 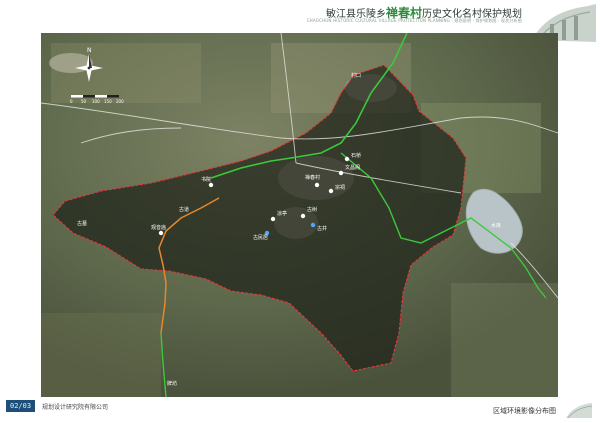 I want to click on footer-logo-icon, so click(x=579, y=411).